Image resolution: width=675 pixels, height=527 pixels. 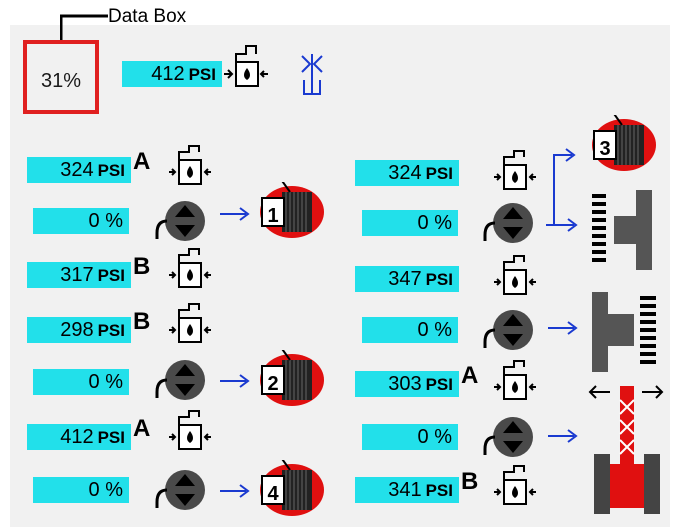 What do you see at coordinates (562, 190) in the screenshot?
I see `flow-branch-icon` at bounding box center [562, 190].